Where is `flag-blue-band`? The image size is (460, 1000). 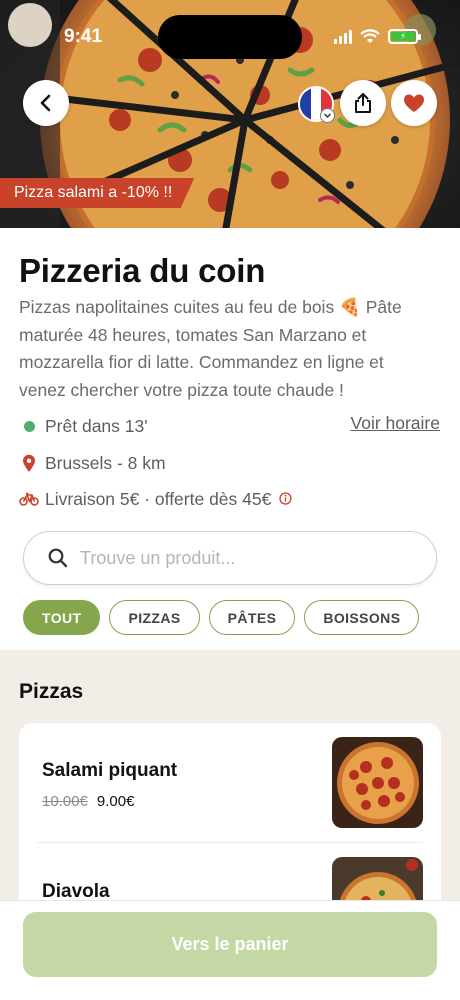 flag-blue-band is located at coordinates (305, 104).